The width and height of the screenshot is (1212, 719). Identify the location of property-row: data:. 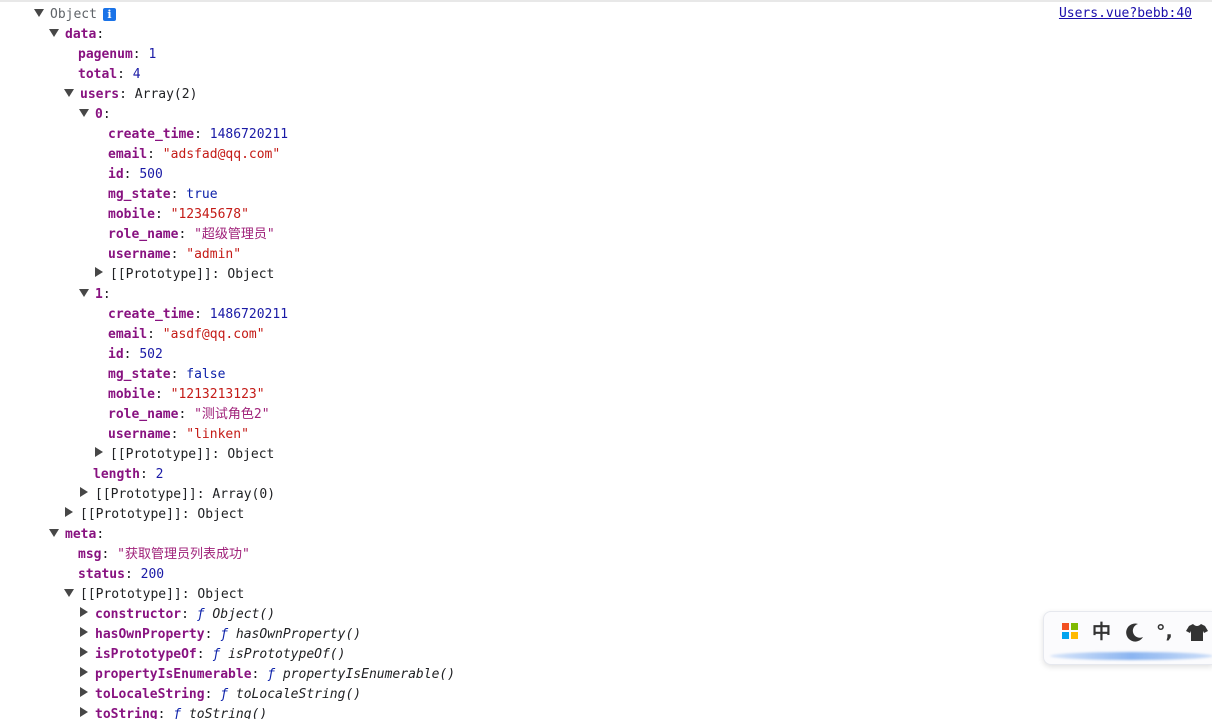
(76, 35).